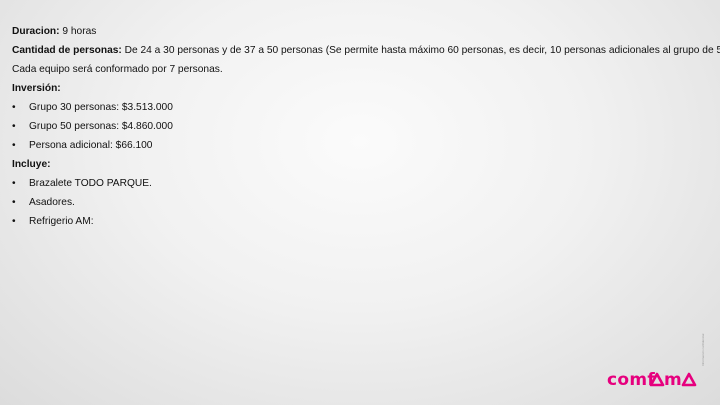 Image resolution: width=720 pixels, height=405 pixels. What do you see at coordinates (631, 379) in the screenshot?
I see `svg-text: comf` at bounding box center [631, 379].